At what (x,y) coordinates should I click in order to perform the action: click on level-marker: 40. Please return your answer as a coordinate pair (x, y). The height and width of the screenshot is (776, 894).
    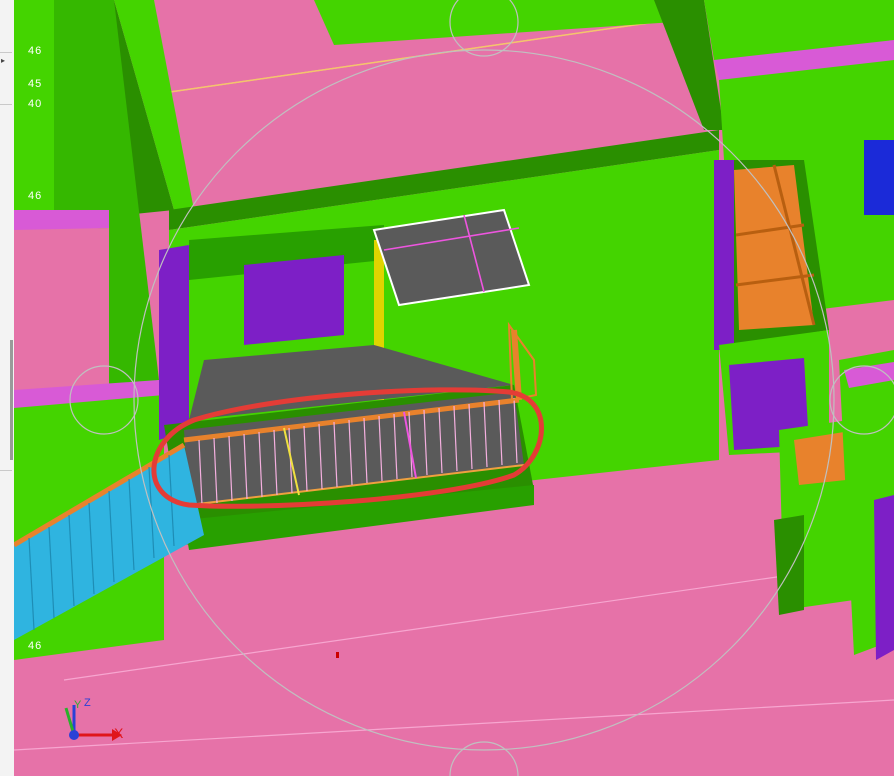
    Looking at the image, I should click on (35, 104).